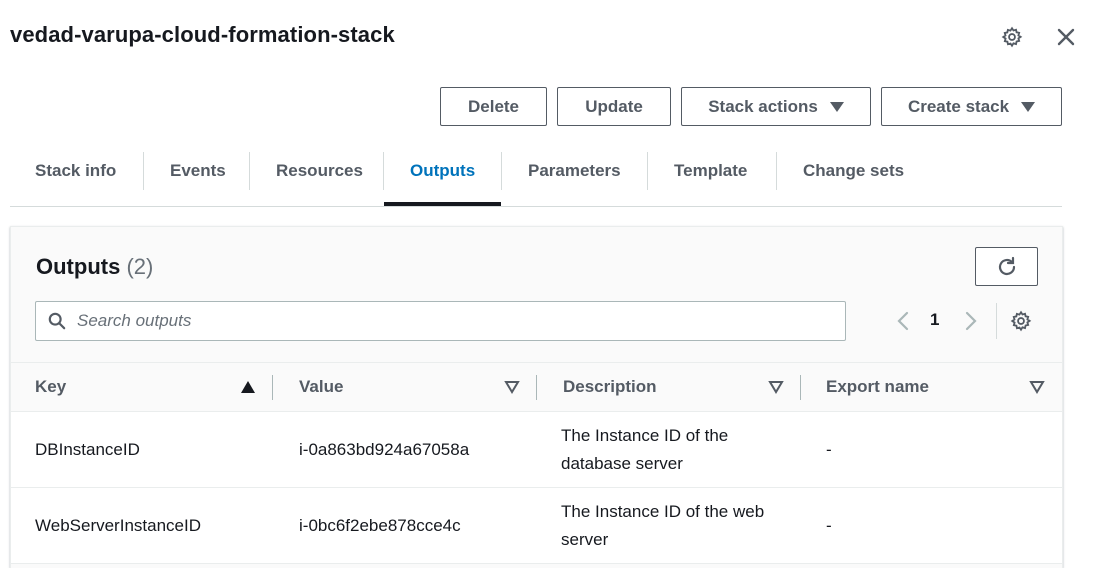 The height and width of the screenshot is (568, 1101). Describe the element at coordinates (1066, 37) in the screenshot. I see `close-icon` at that location.